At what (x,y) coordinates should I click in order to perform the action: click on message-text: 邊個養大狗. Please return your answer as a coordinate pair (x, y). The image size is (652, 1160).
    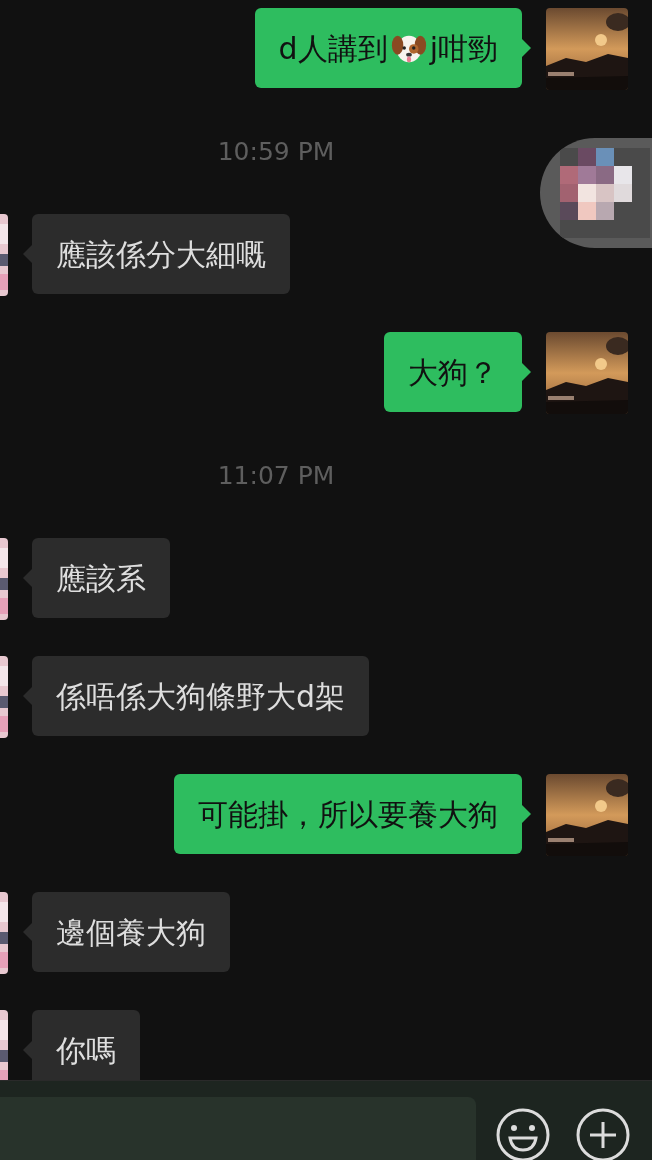
    Looking at the image, I should click on (131, 932).